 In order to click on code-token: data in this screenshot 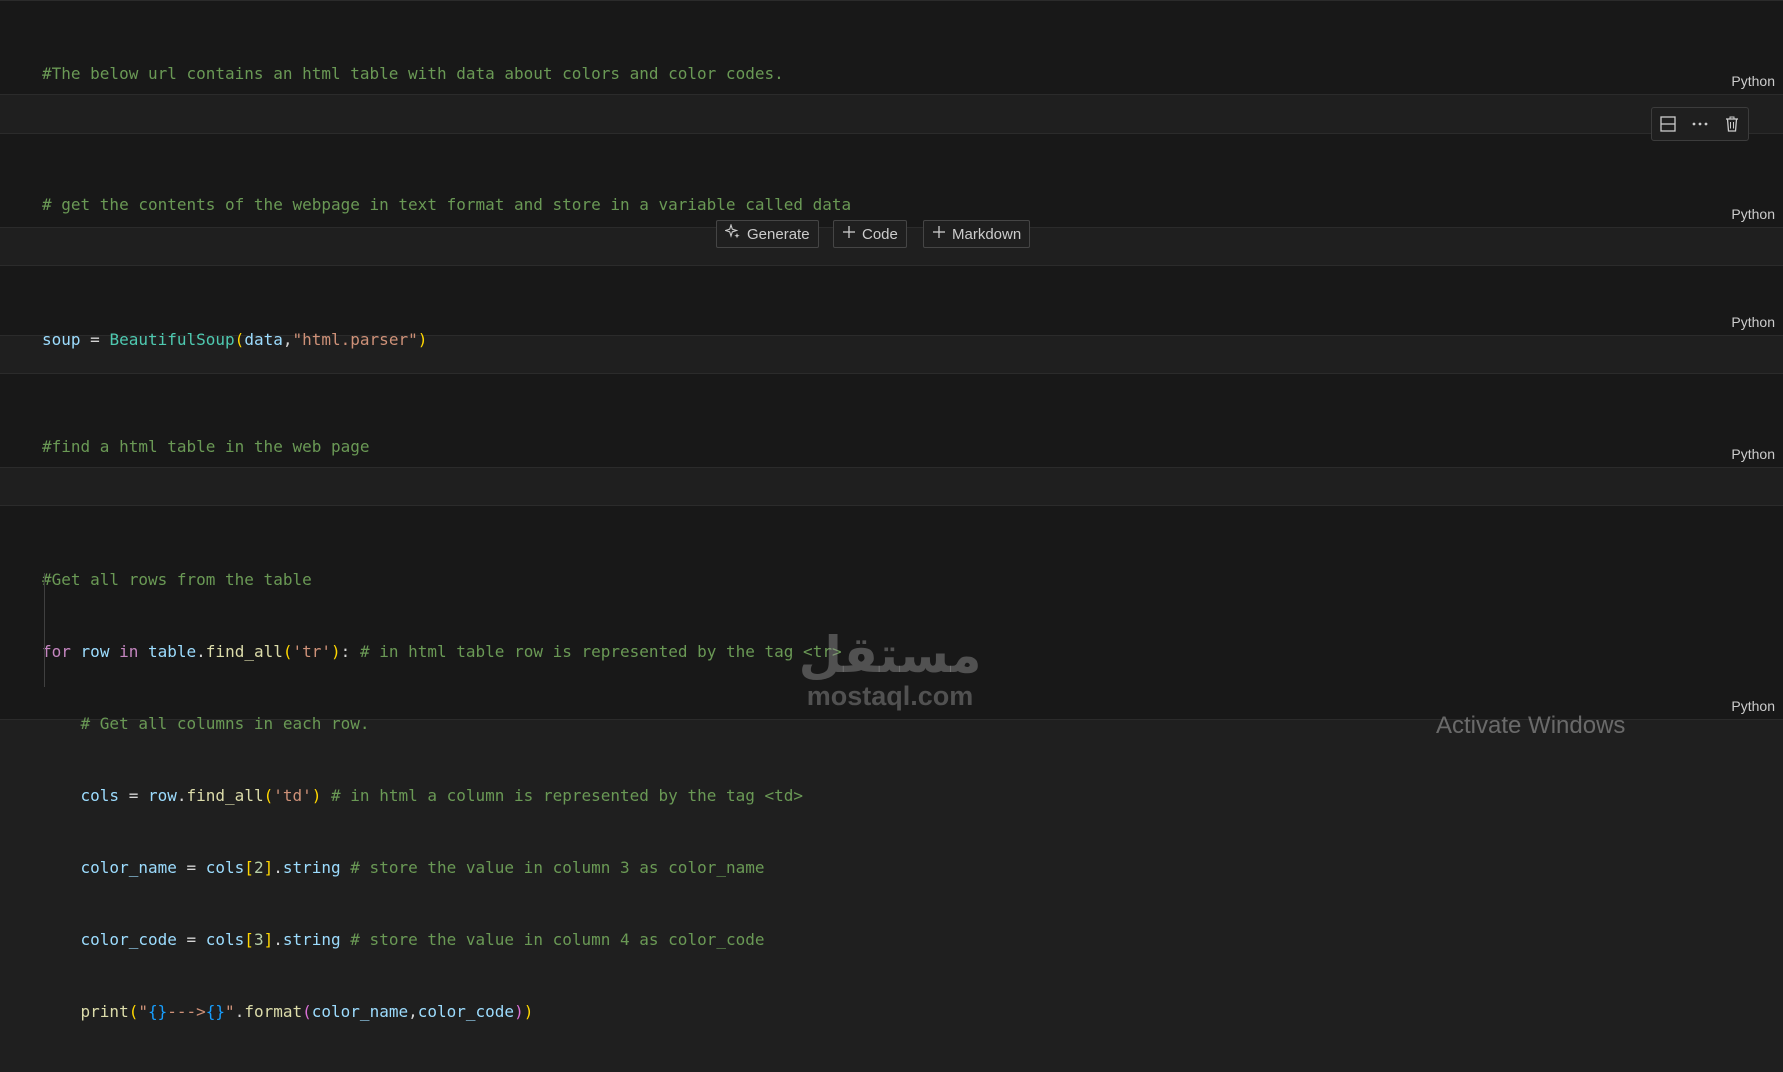, I will do `click(263, 339)`.